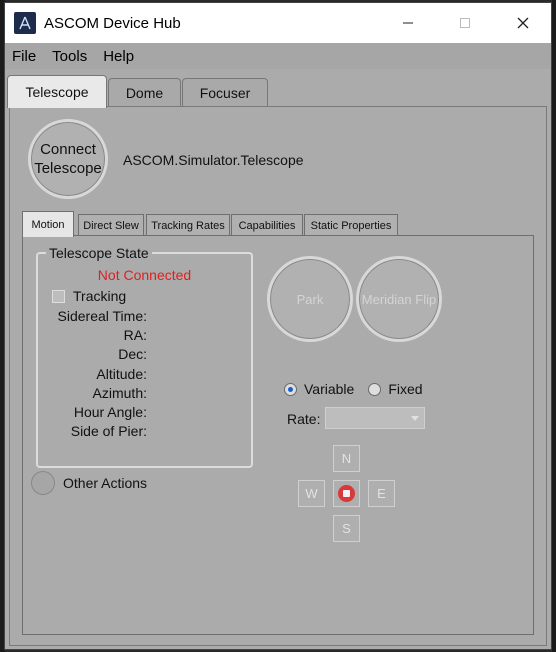  I want to click on title-bar: ASCOM Device Hub, so click(278, 23).